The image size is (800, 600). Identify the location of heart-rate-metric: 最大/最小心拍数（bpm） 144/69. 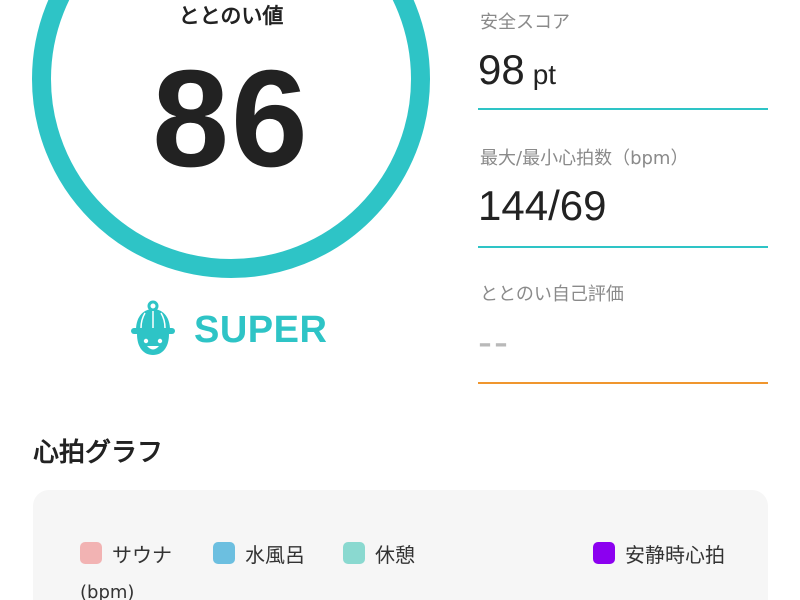
(623, 196).